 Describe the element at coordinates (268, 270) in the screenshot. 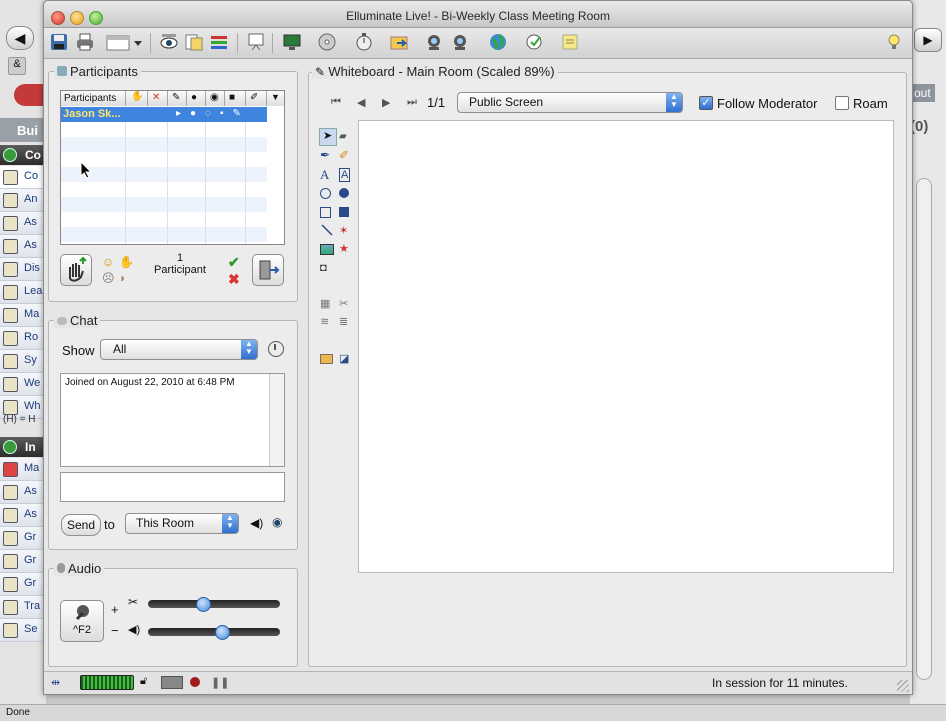

I see `step-away-button` at that location.